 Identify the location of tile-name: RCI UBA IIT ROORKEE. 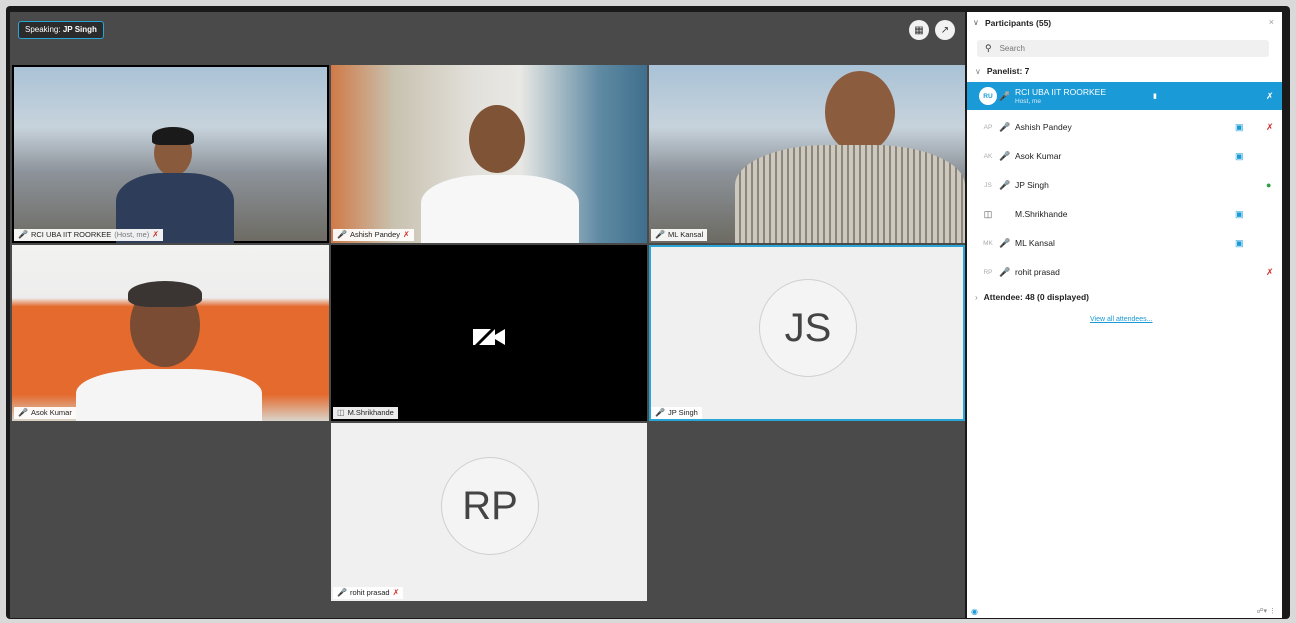
(71, 234).